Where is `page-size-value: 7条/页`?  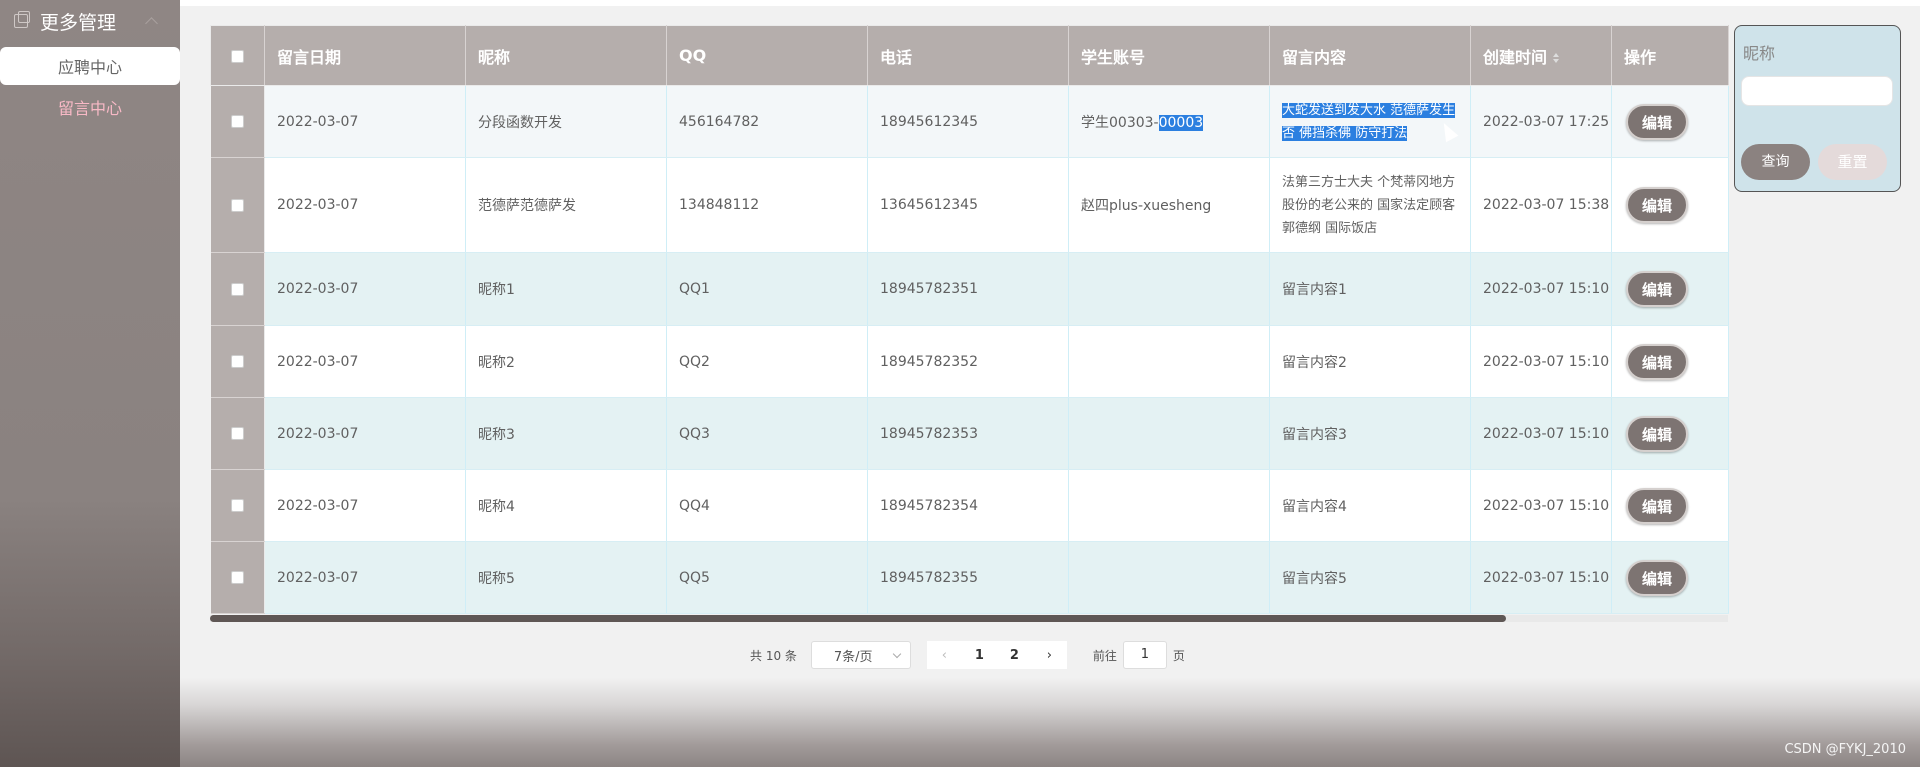 page-size-value: 7条/页 is located at coordinates (853, 657).